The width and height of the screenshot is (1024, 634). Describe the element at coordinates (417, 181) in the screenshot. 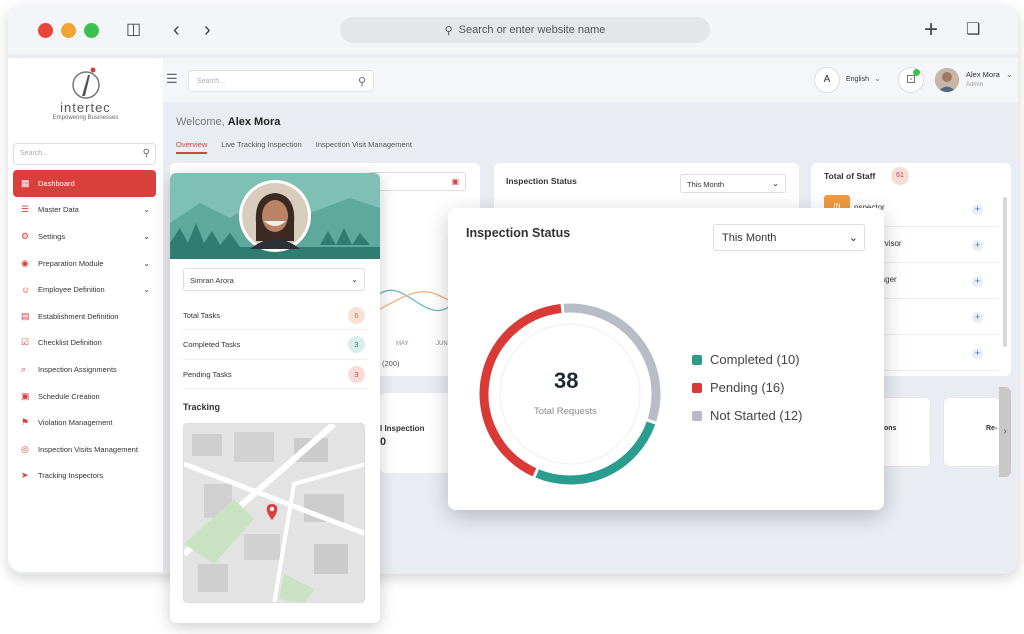

I see `date-picker: 4 ▣` at that location.